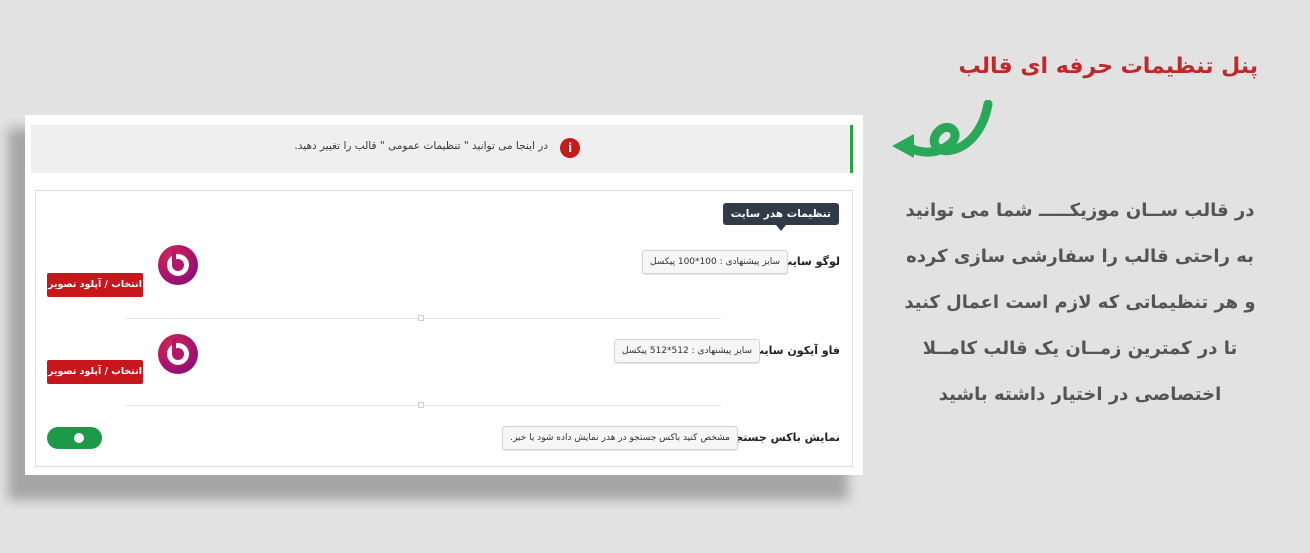 The image size is (1310, 553). Describe the element at coordinates (780, 437) in the screenshot. I see `search-box-label: نمایش باکس جستجو :` at that location.